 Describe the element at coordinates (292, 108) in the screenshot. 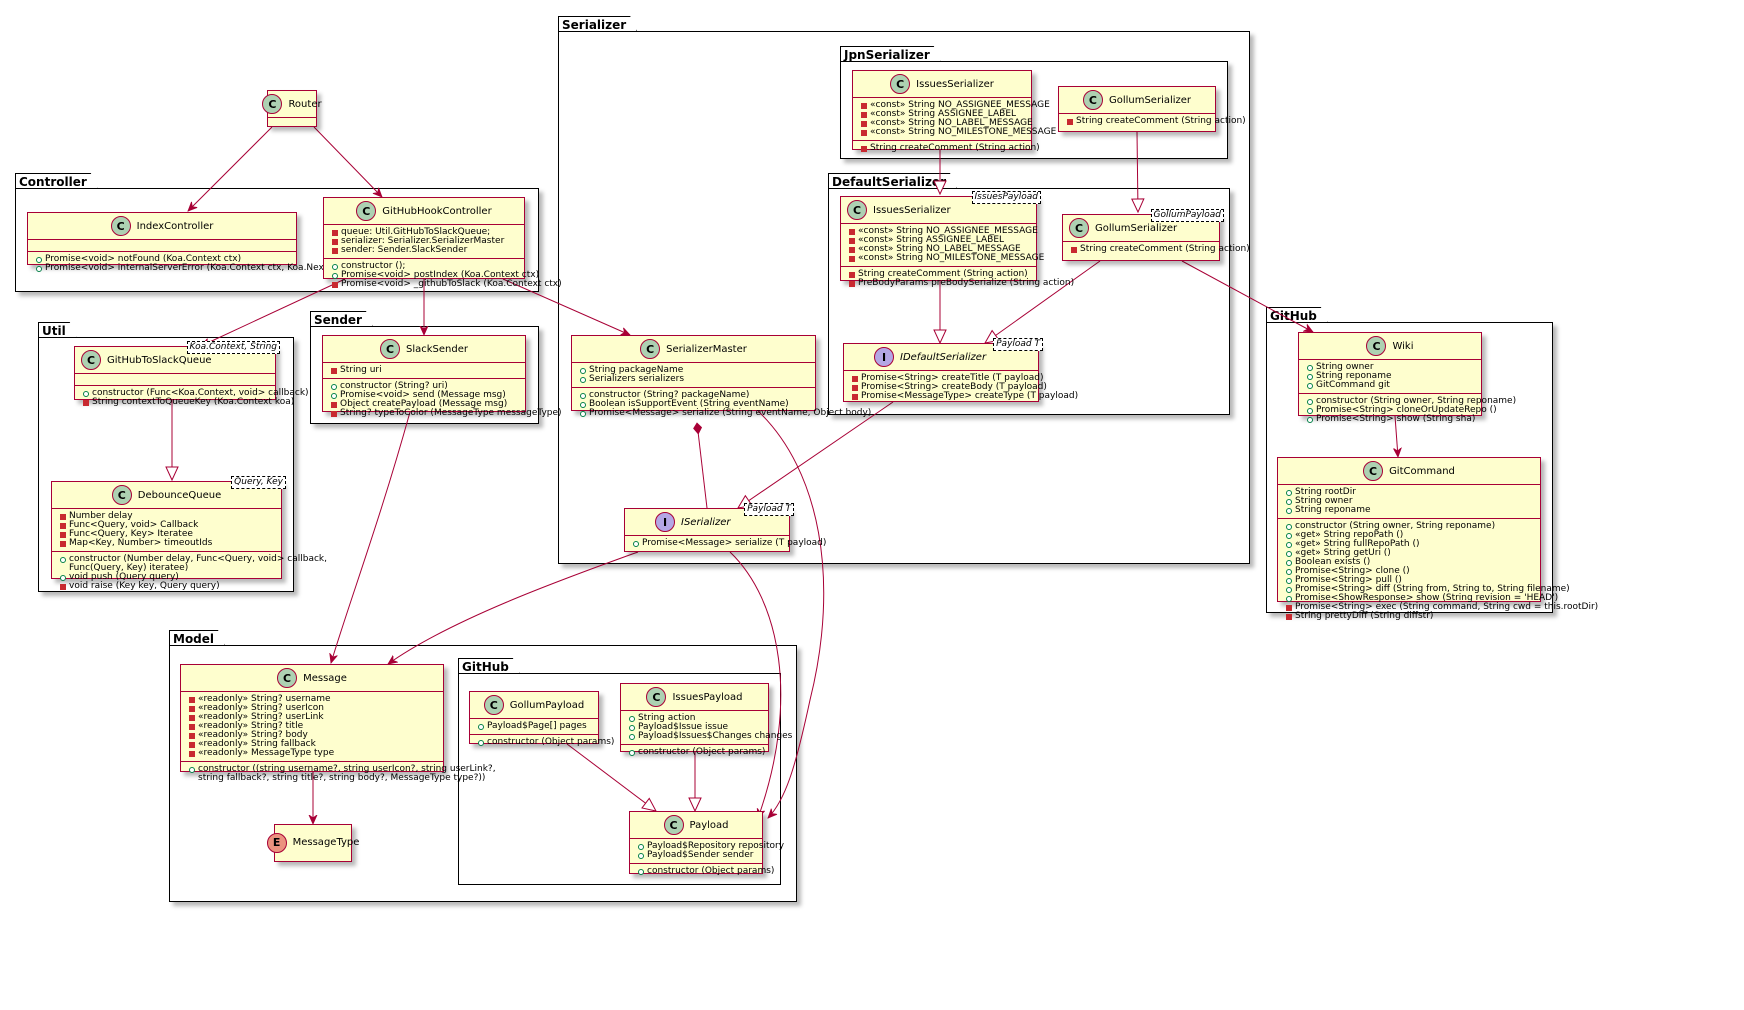

I see `class-router: C Router` at that location.